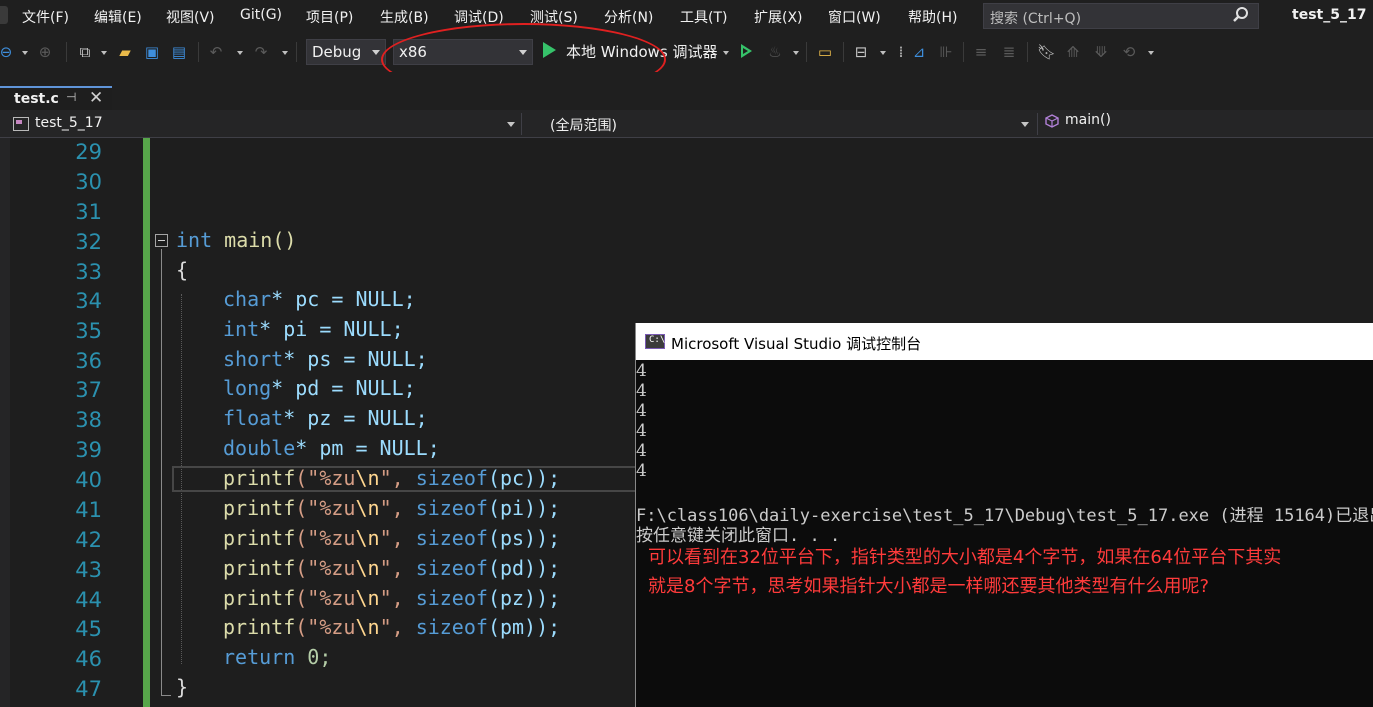 This screenshot has height=707, width=1373. I want to click on menu-build: 生成(B), so click(404, 17).